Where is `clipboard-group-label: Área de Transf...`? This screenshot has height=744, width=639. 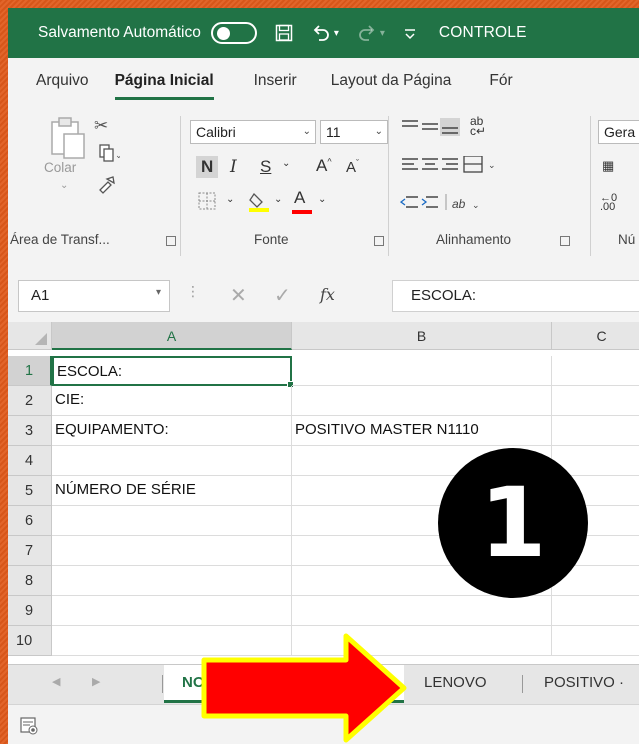
clipboard-group-label: Área de Transf... is located at coordinates (60, 239).